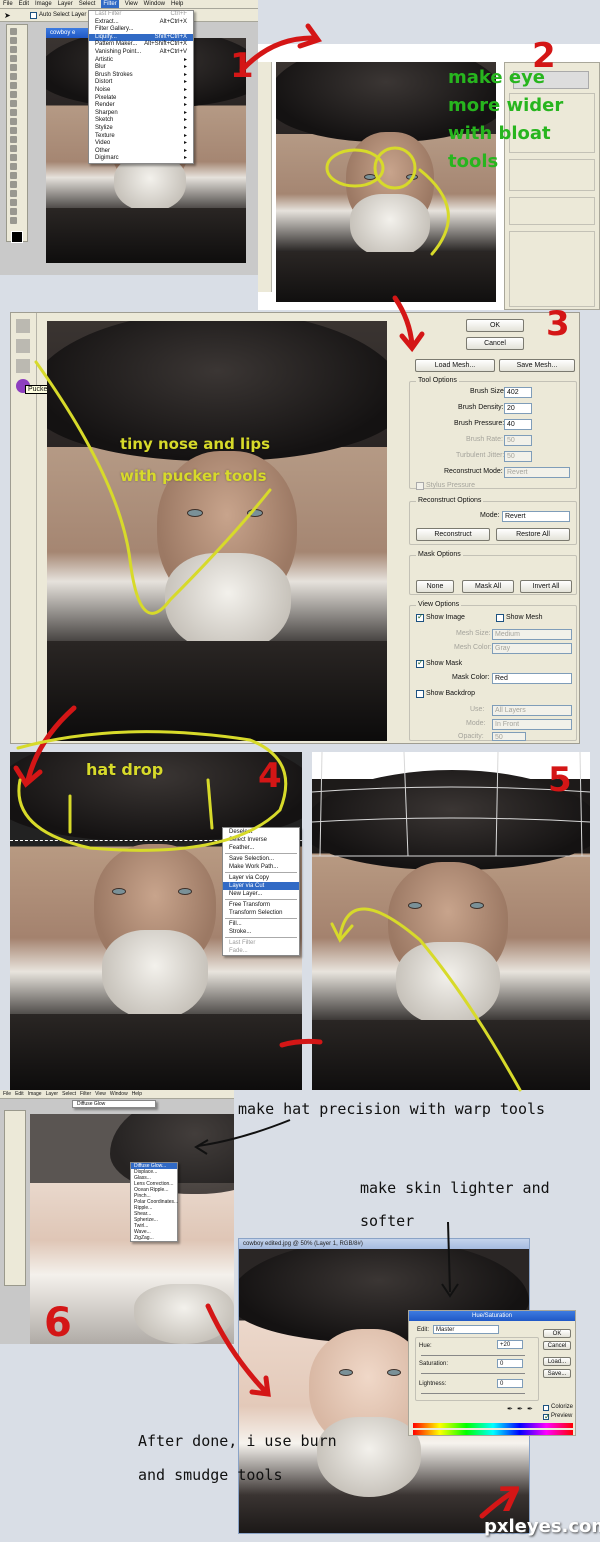 Image resolution: width=600 pixels, height=1542 pixels. What do you see at coordinates (560, 780) in the screenshot?
I see `step-5-number: 5` at bounding box center [560, 780].